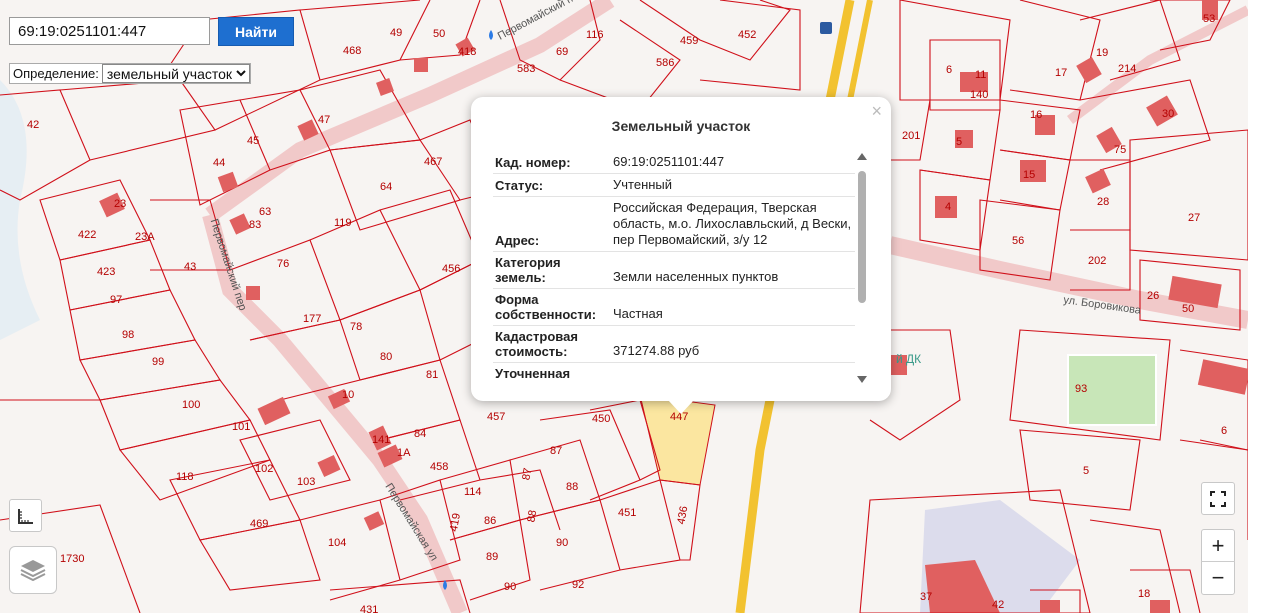 Image resolution: width=1280 pixels, height=613 pixels. I want to click on fullscreen-button, so click(1218, 498).